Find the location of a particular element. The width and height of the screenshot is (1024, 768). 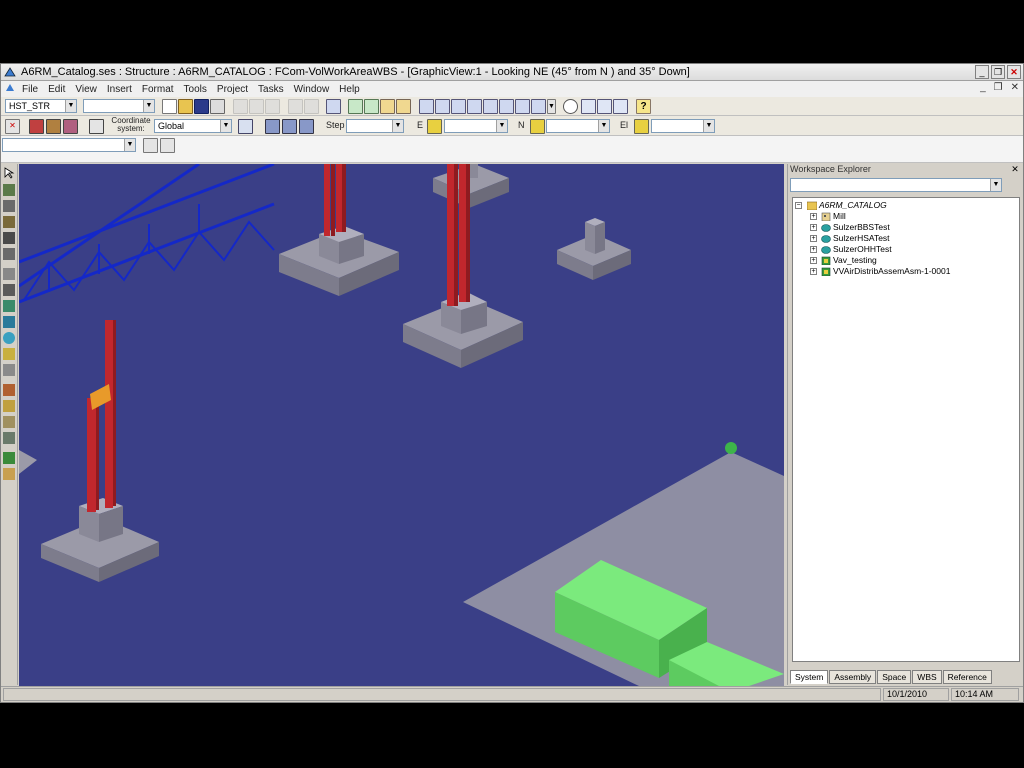

tab-wbs: WBS is located at coordinates (927, 677).